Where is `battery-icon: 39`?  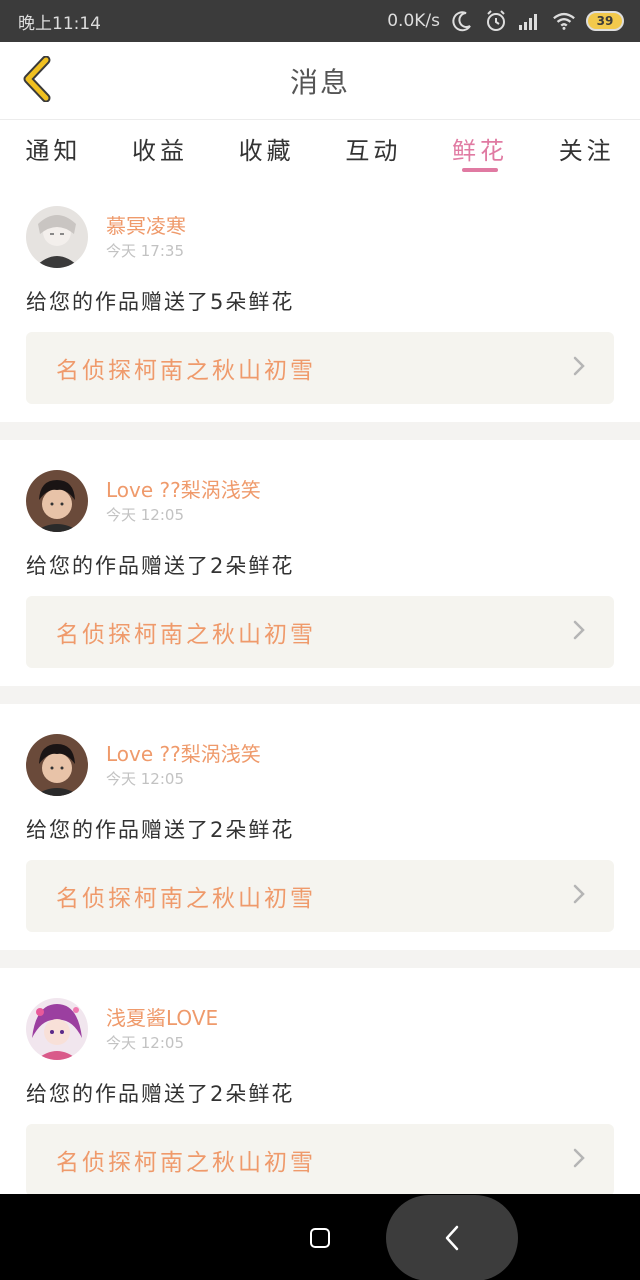
battery-icon: 39 is located at coordinates (605, 21).